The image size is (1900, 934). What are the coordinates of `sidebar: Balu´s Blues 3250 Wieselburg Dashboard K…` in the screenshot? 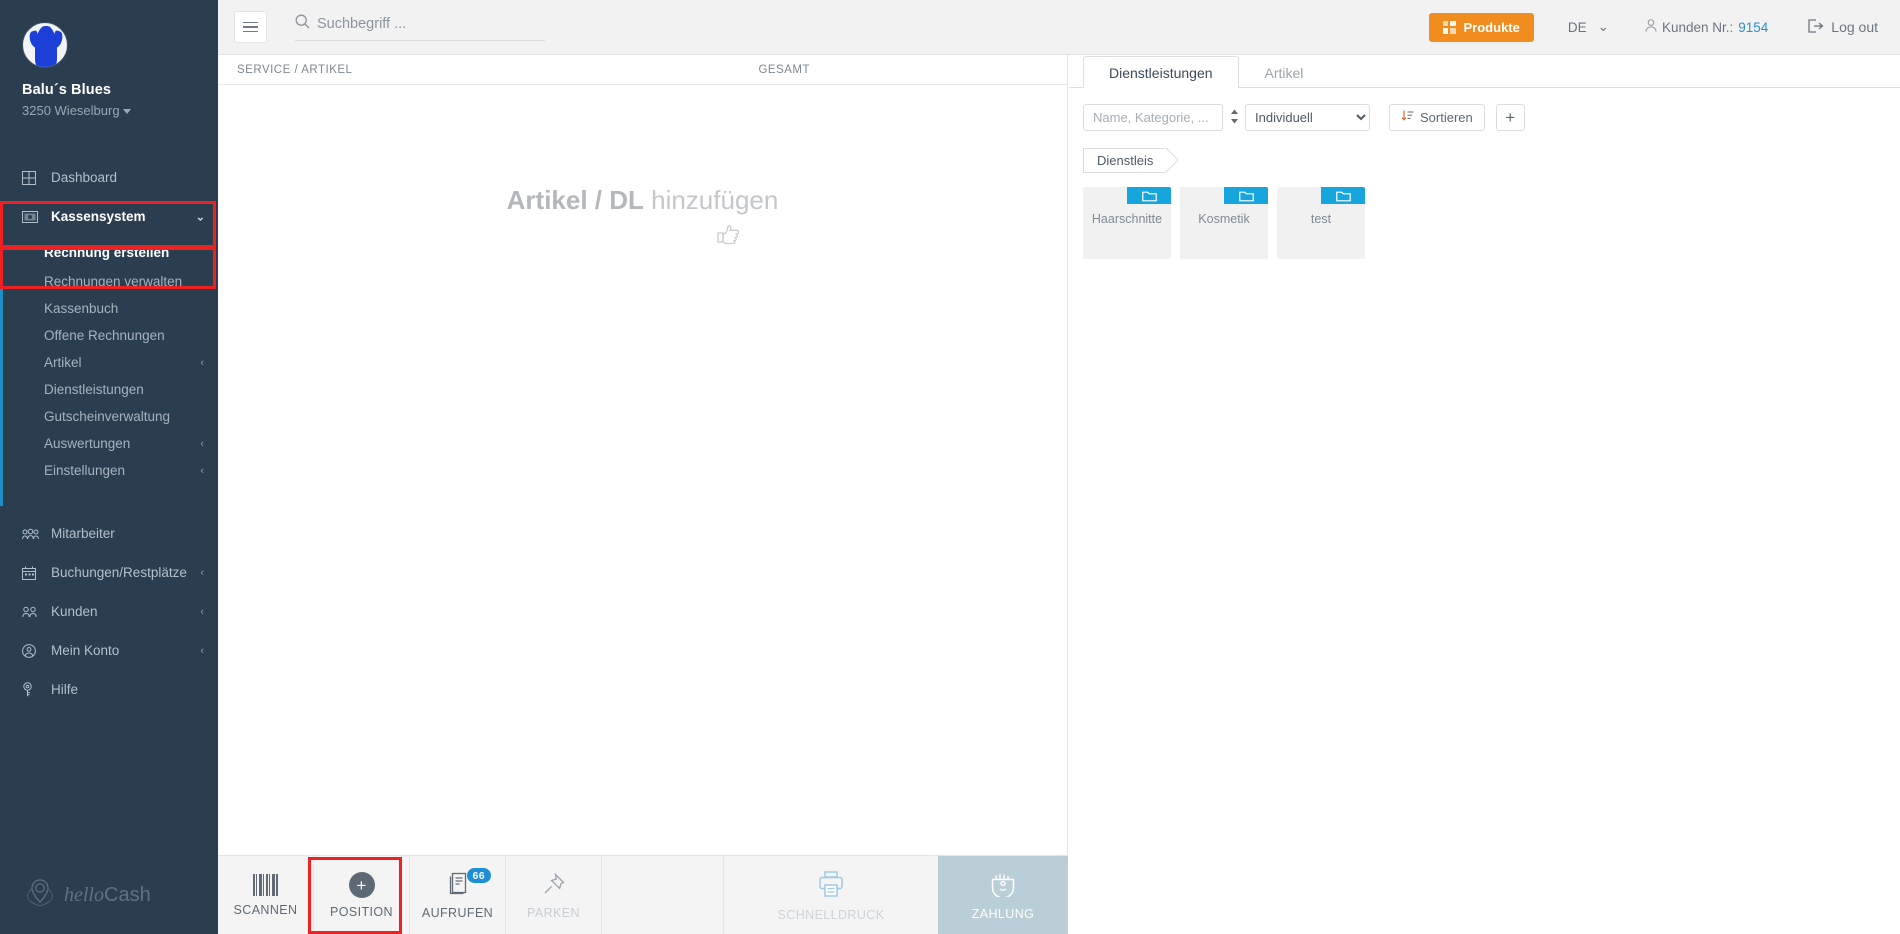 It's located at (109, 467).